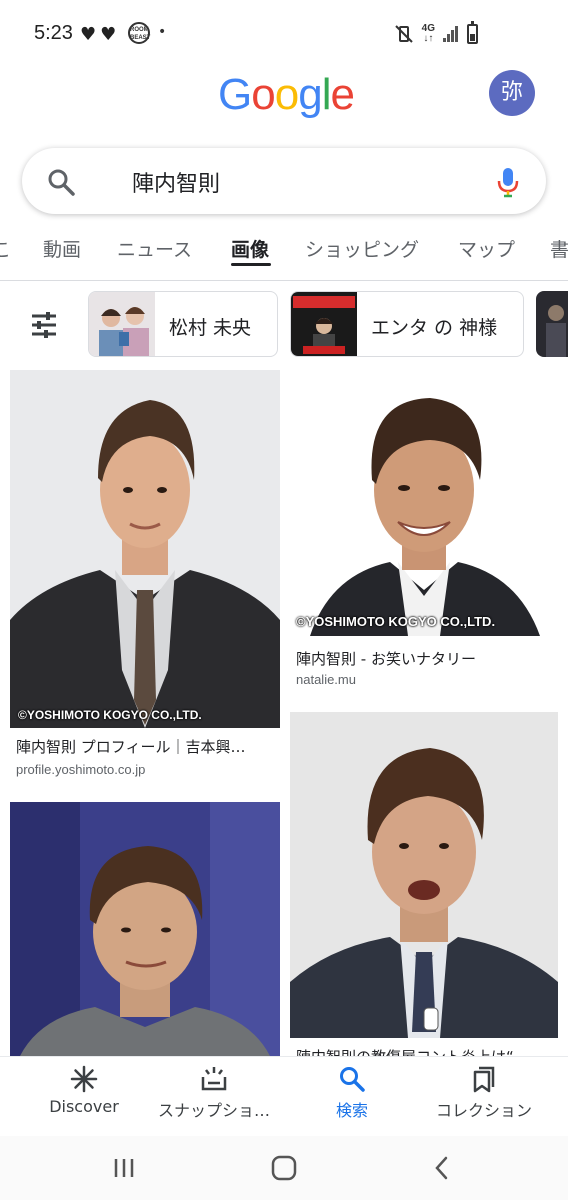 The height and width of the screenshot is (1200, 568). Describe the element at coordinates (472, 32) in the screenshot. I see `battery-icon` at that location.